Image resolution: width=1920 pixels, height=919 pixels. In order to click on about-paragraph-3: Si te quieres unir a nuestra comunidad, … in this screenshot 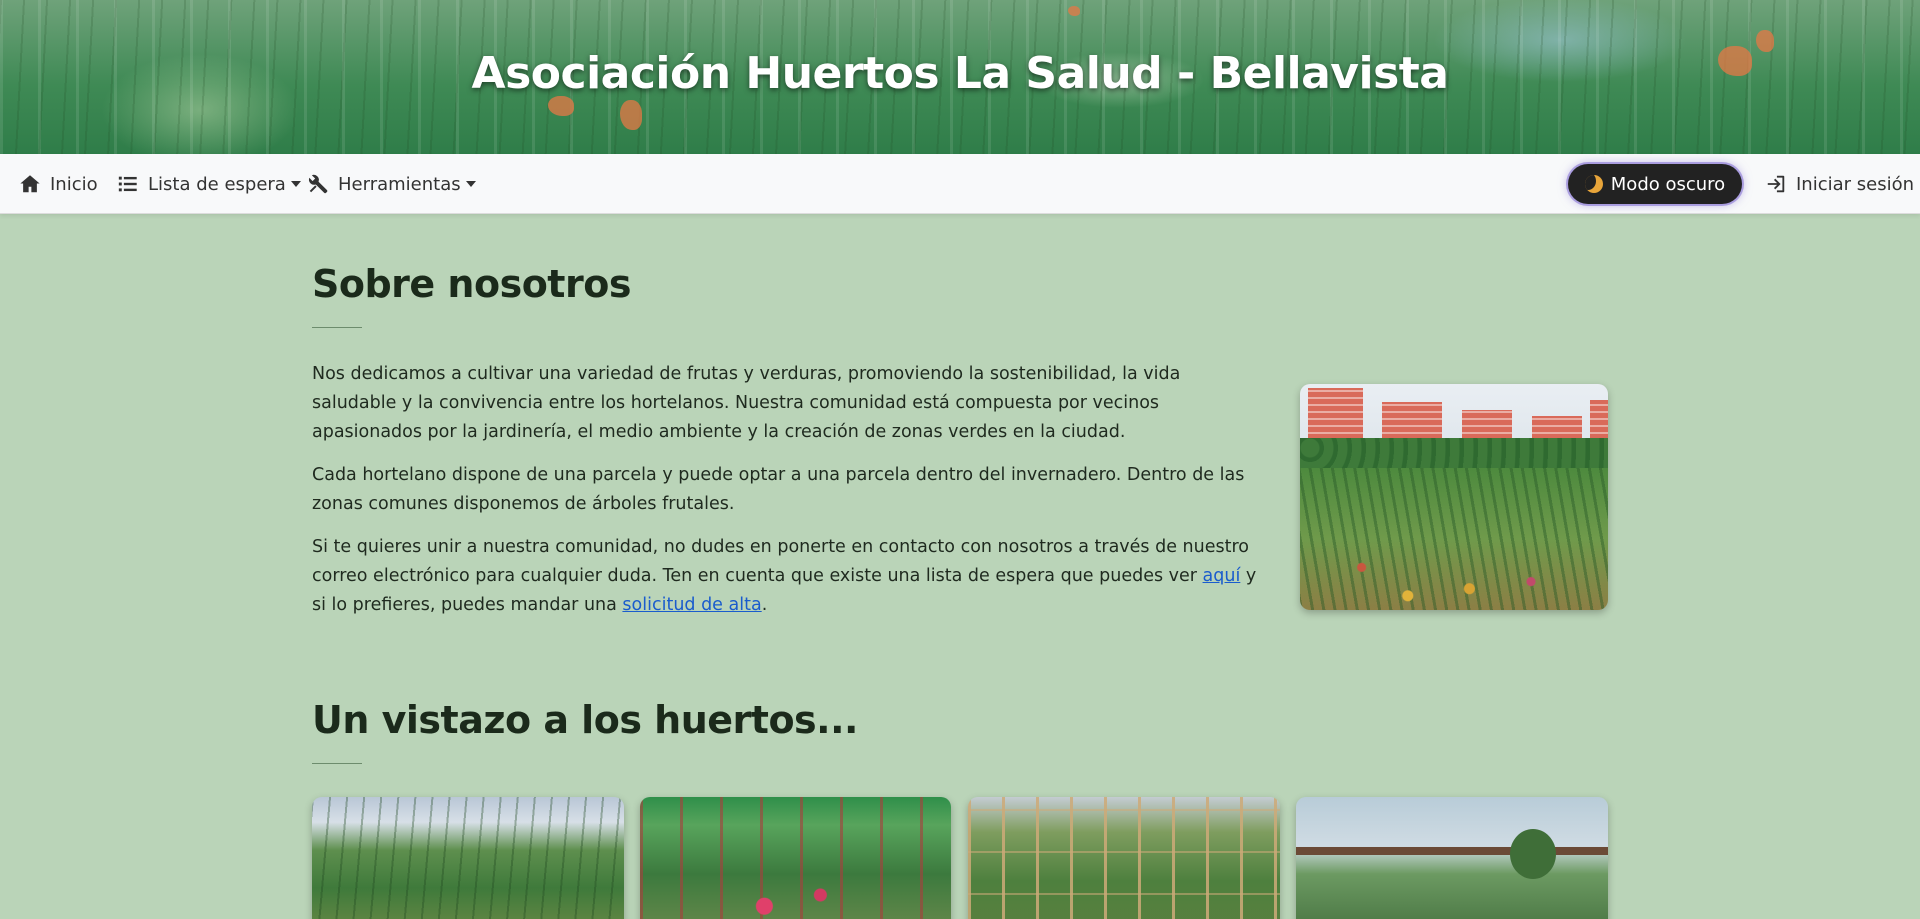, I will do `click(787, 576)`.